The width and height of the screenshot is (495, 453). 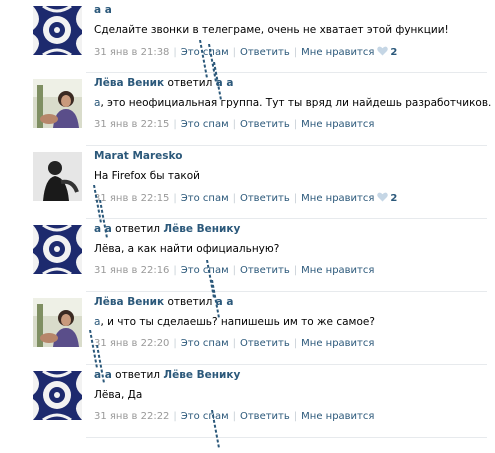 I want to click on comment-text: На Firefox бы такой, so click(x=147, y=176).